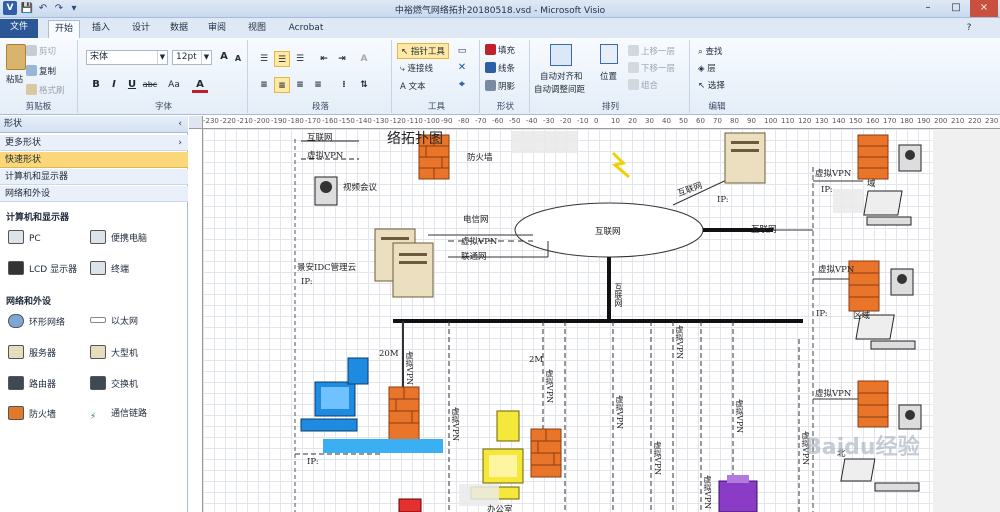 Image resolution: width=1000 pixels, height=512 pixels. What do you see at coordinates (300, 85) in the screenshot?
I see `align-right-icon: ≡` at bounding box center [300, 85].